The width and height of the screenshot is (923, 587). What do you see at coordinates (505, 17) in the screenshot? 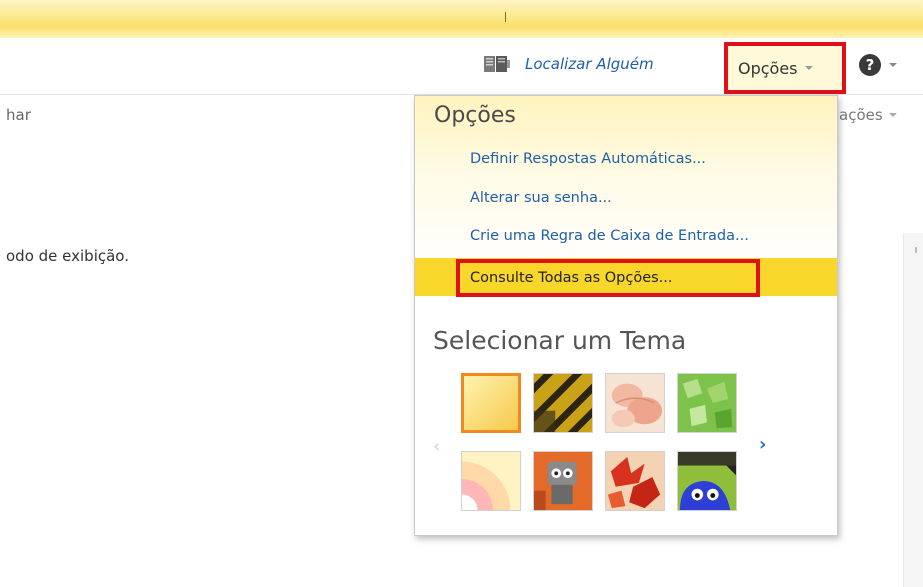
I see `band-divider` at bounding box center [505, 17].